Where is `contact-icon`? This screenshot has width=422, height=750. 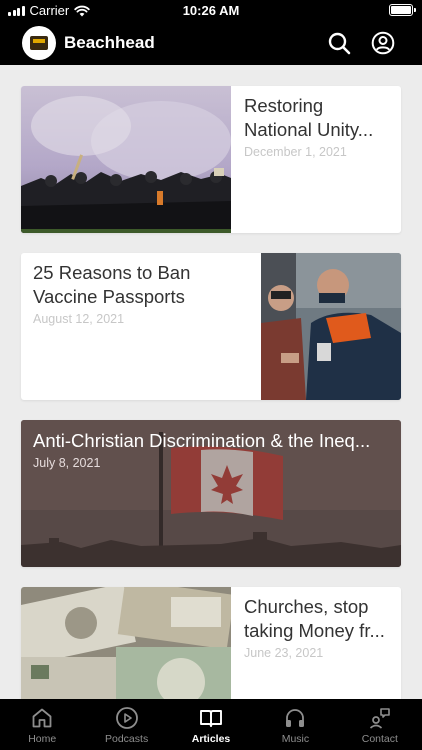 contact-icon is located at coordinates (379, 718).